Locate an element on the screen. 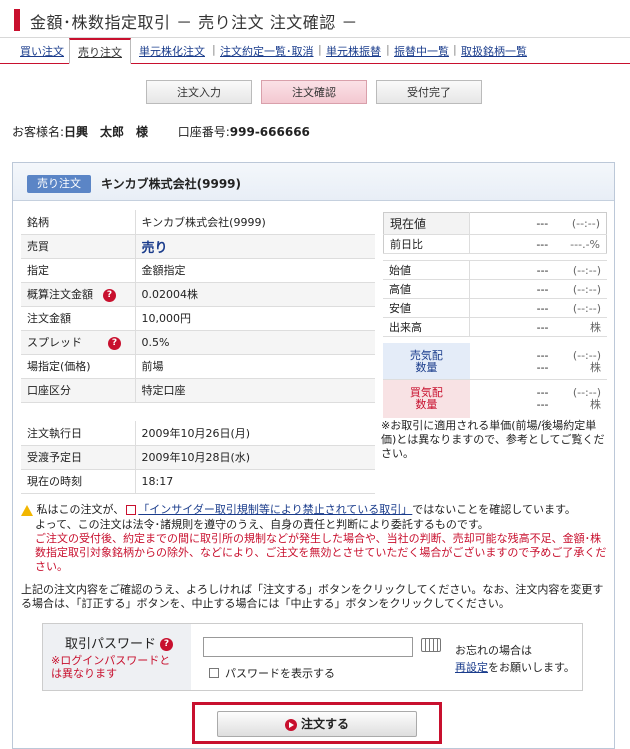  customer-name: 日興 太郎 様 is located at coordinates (106, 132).